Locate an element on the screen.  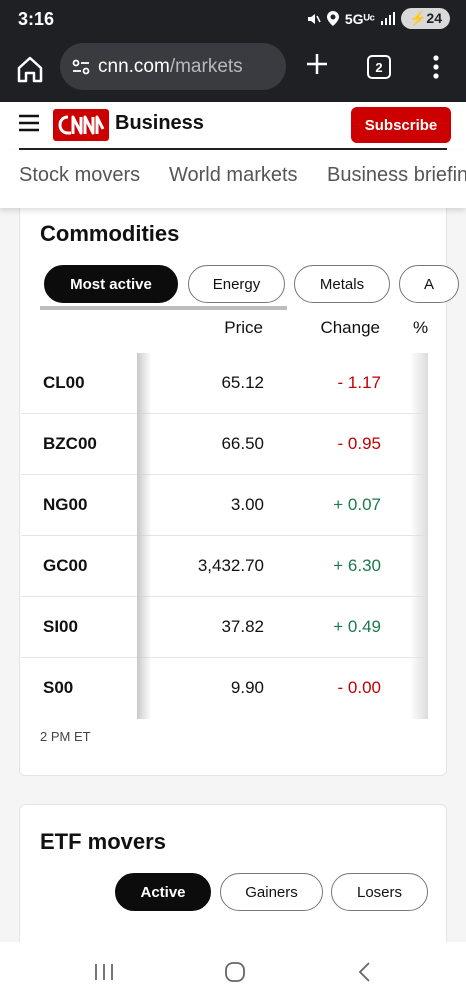
address-bar: cnn.com/markets is located at coordinates (173, 66).